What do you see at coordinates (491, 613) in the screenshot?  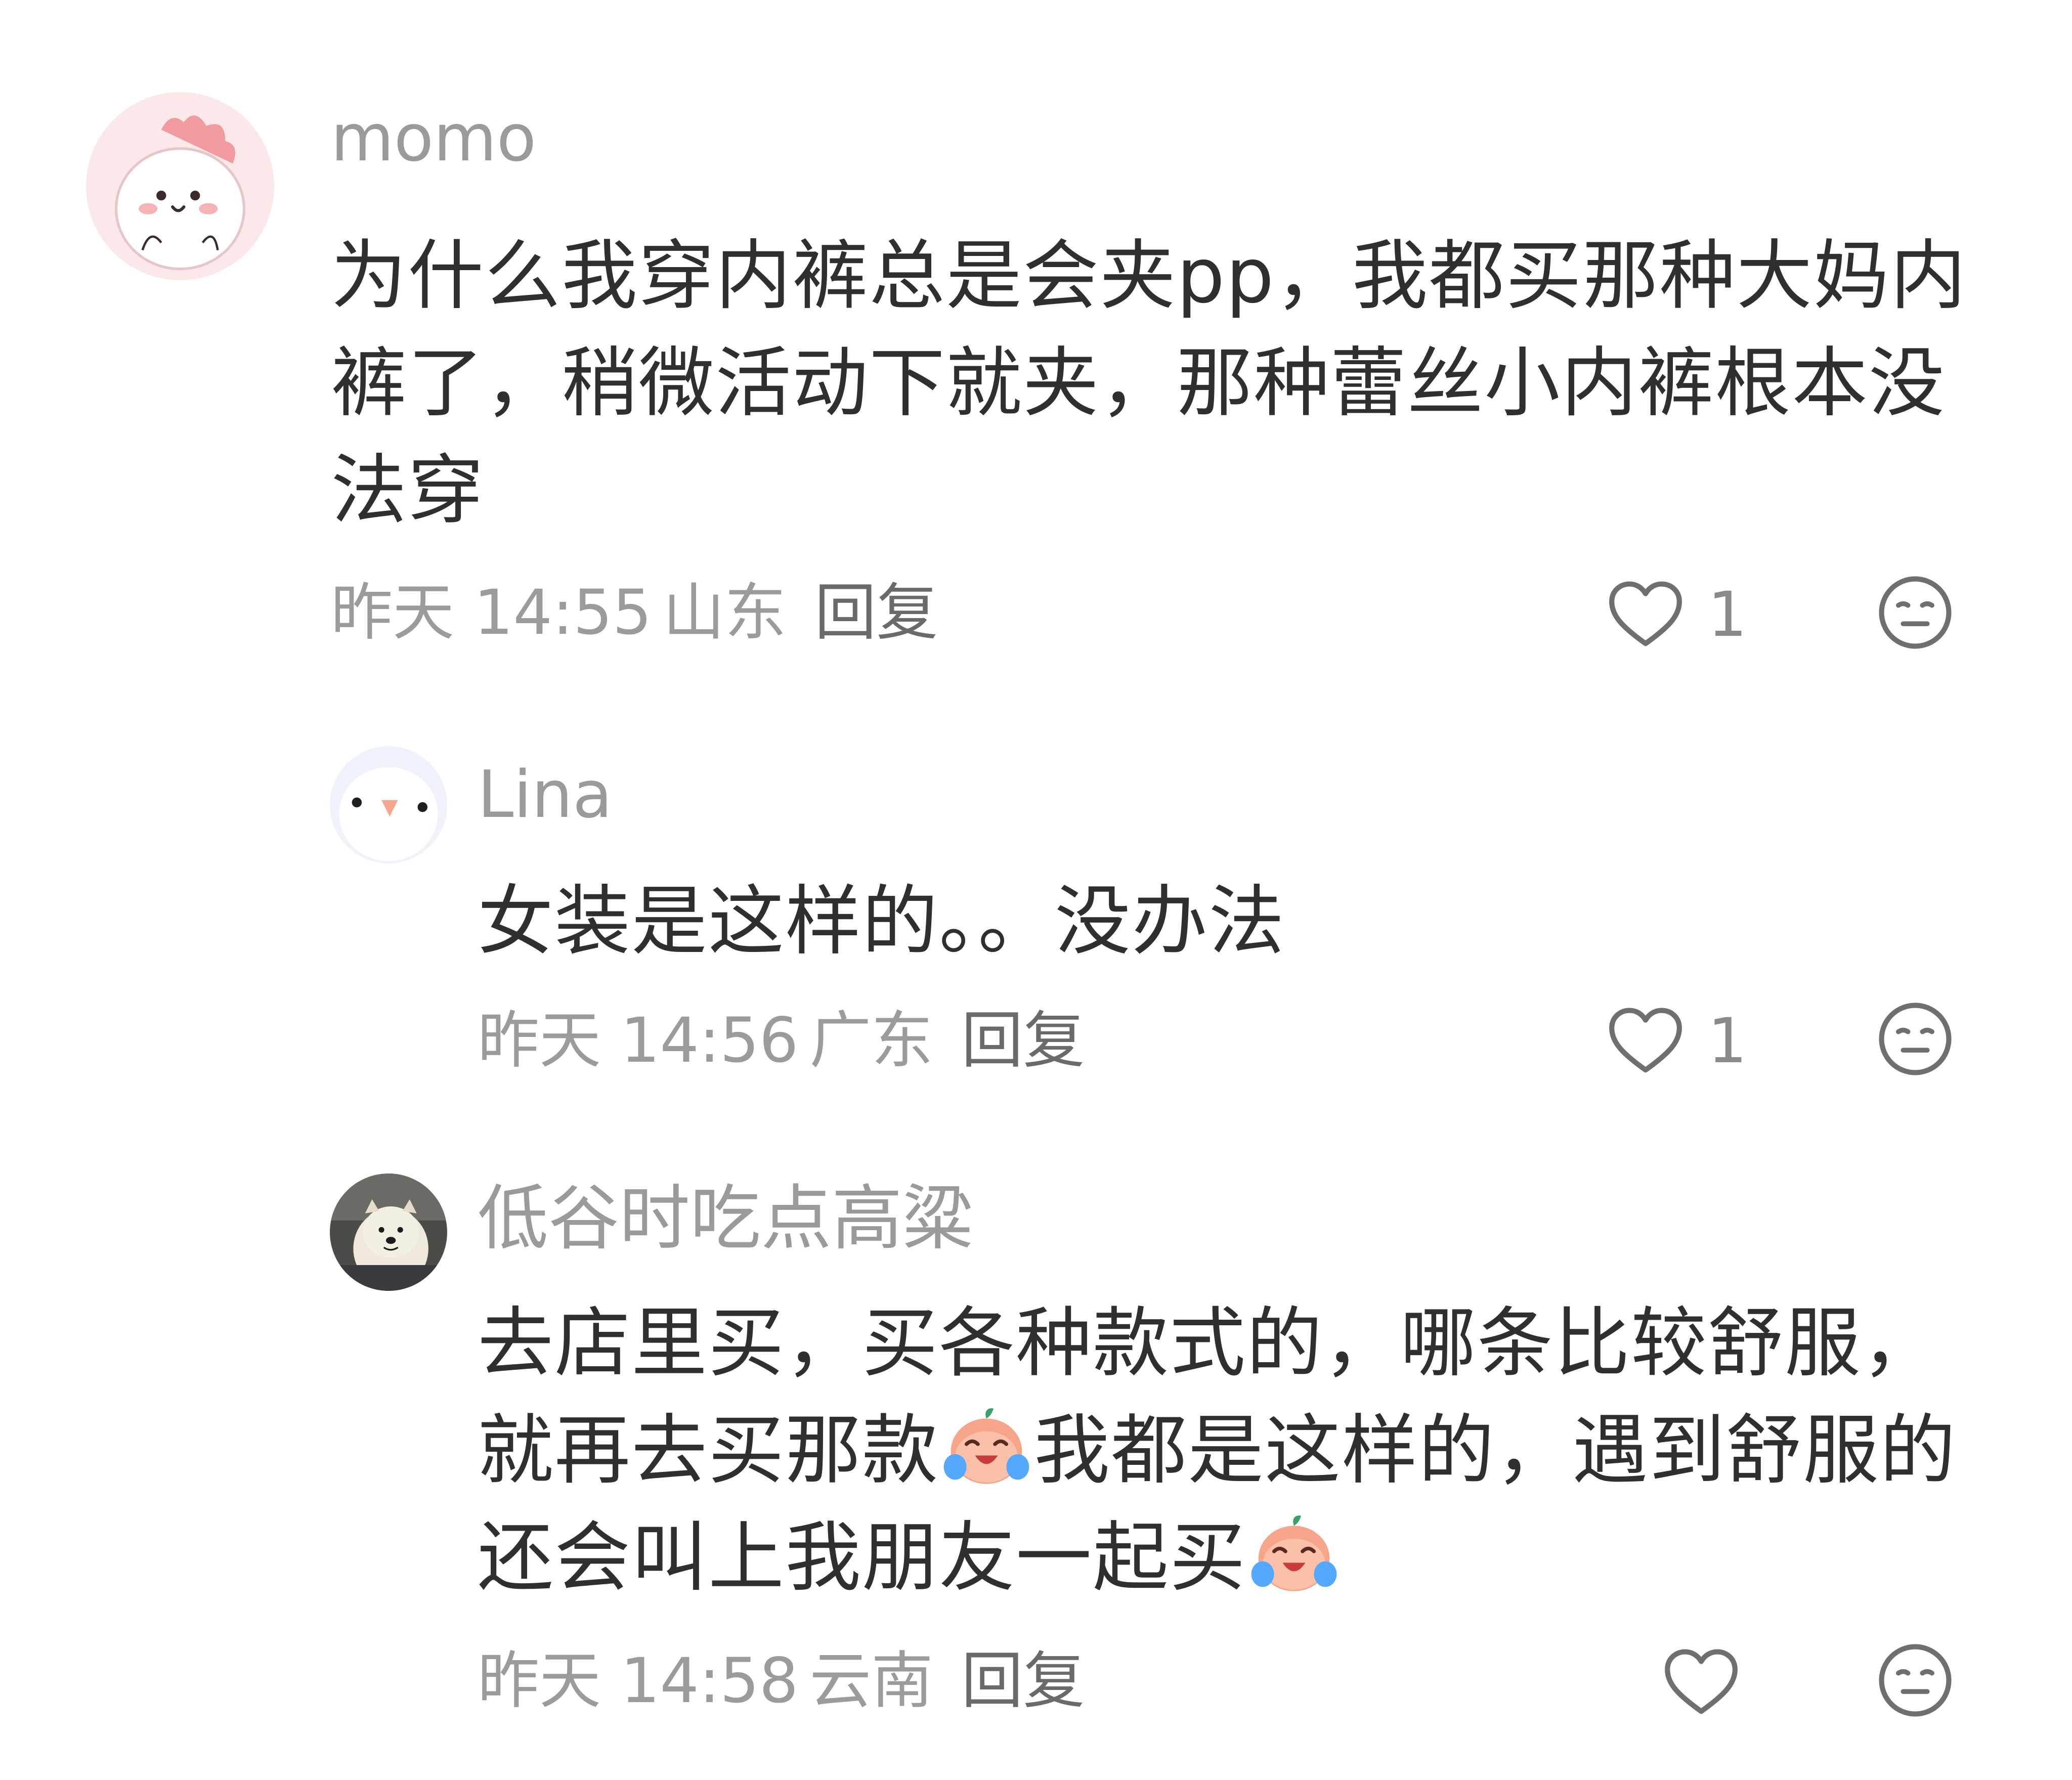 I see `comment-time: 昨天 14:55` at bounding box center [491, 613].